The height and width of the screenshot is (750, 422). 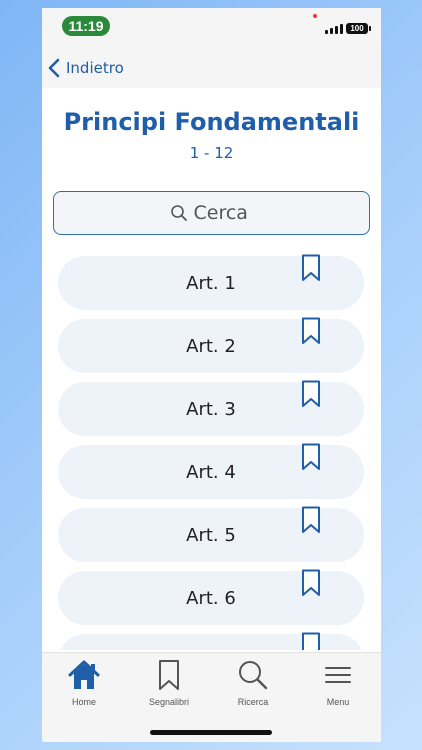 I want to click on article-item-2: Art. 2, so click(x=211, y=345).